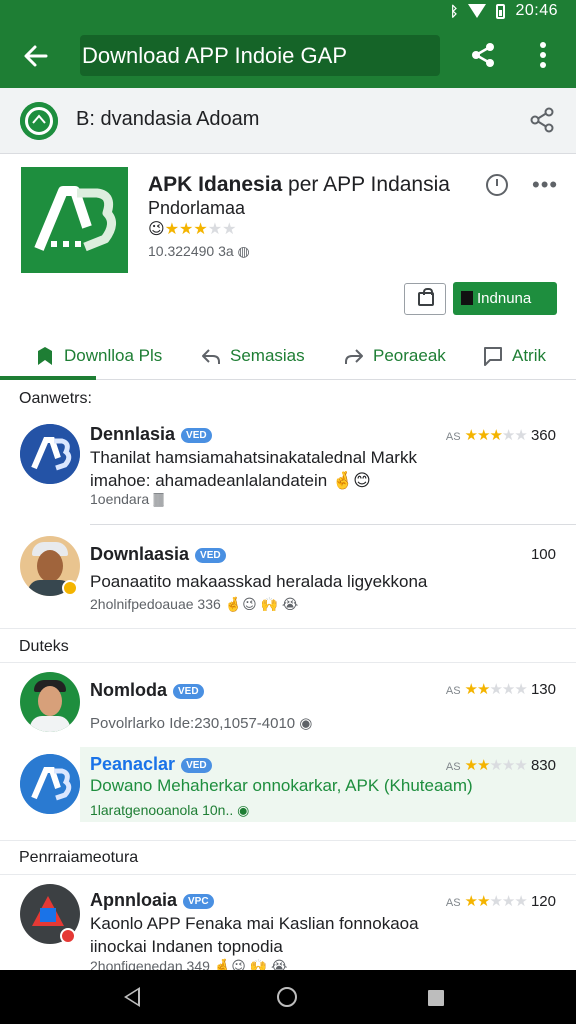  What do you see at coordinates (366, 184) in the screenshot?
I see `app-name-rest: per APP Indansia` at bounding box center [366, 184].